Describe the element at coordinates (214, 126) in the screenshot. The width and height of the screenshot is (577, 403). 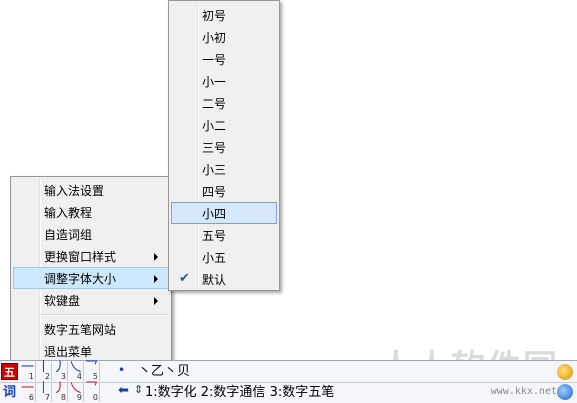
I see `menu-item-label: 小二` at that location.